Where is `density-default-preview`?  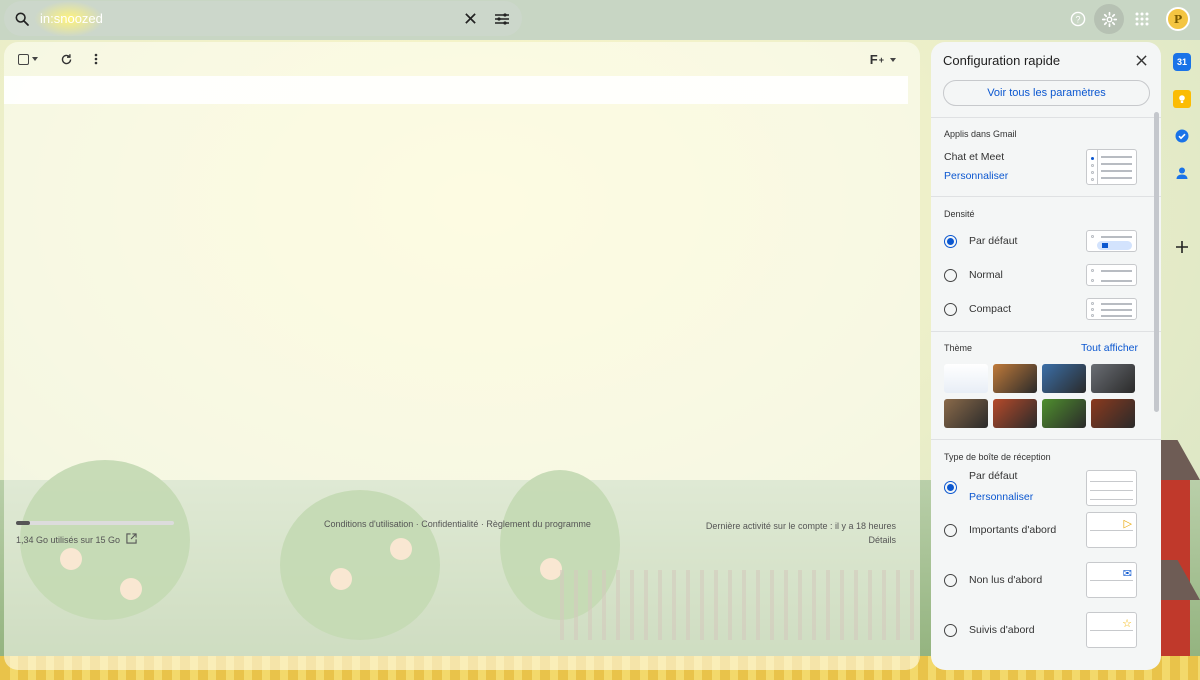 density-default-preview is located at coordinates (1111, 241).